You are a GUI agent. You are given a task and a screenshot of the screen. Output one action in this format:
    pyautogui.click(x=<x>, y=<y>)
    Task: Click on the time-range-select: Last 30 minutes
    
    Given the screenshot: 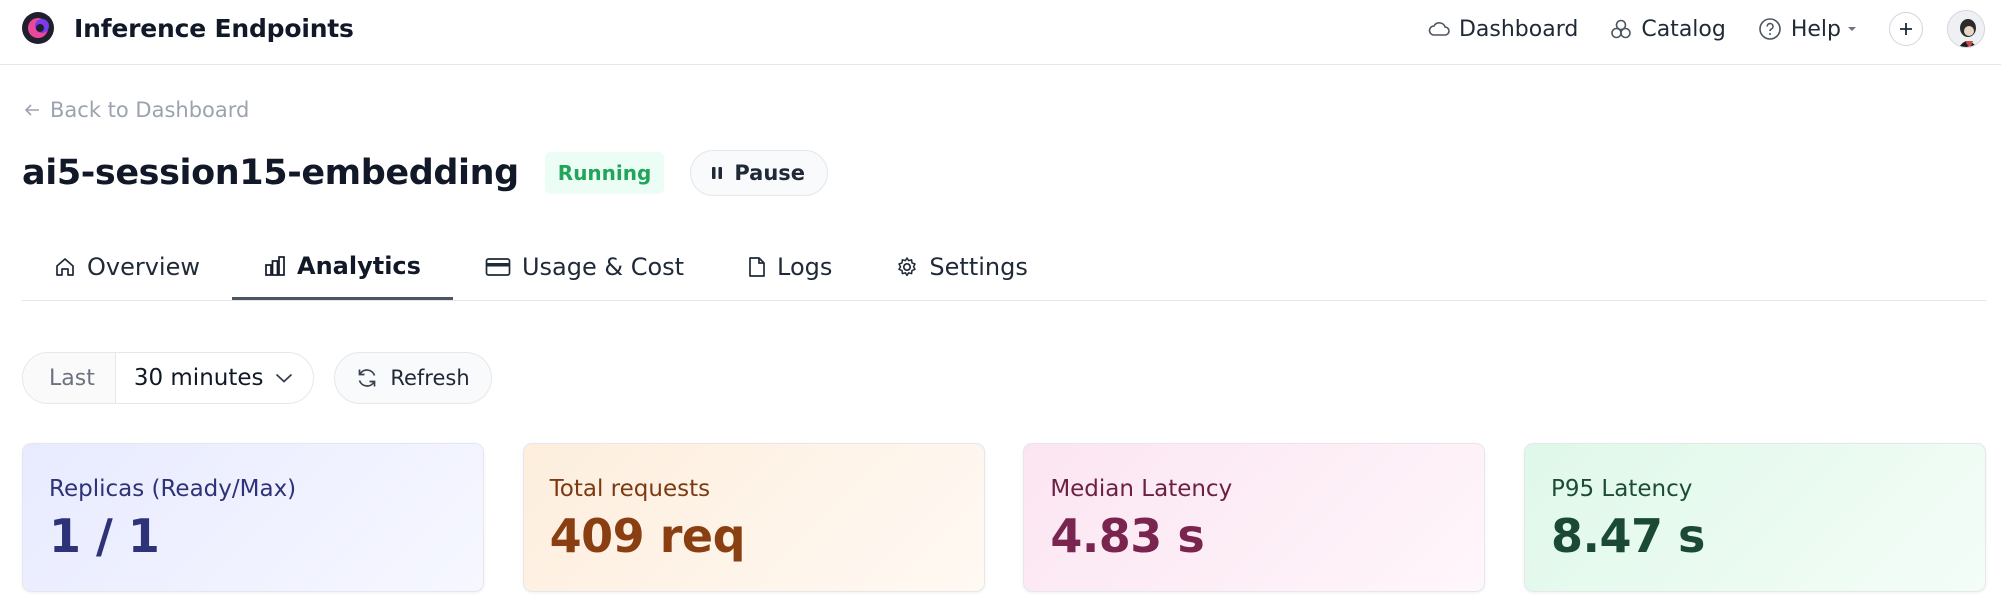 What is the action you would take?
    pyautogui.click(x=168, y=378)
    